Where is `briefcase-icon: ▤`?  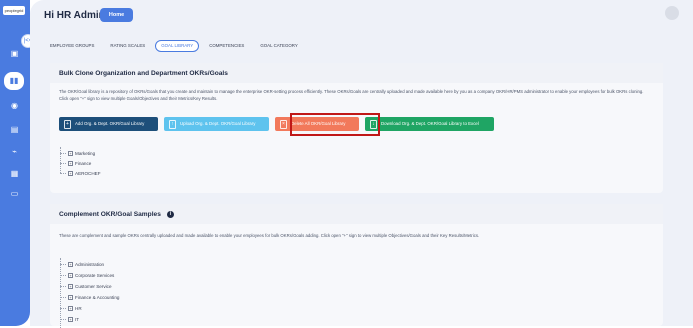
briefcase-icon: ▤ is located at coordinates (14, 129).